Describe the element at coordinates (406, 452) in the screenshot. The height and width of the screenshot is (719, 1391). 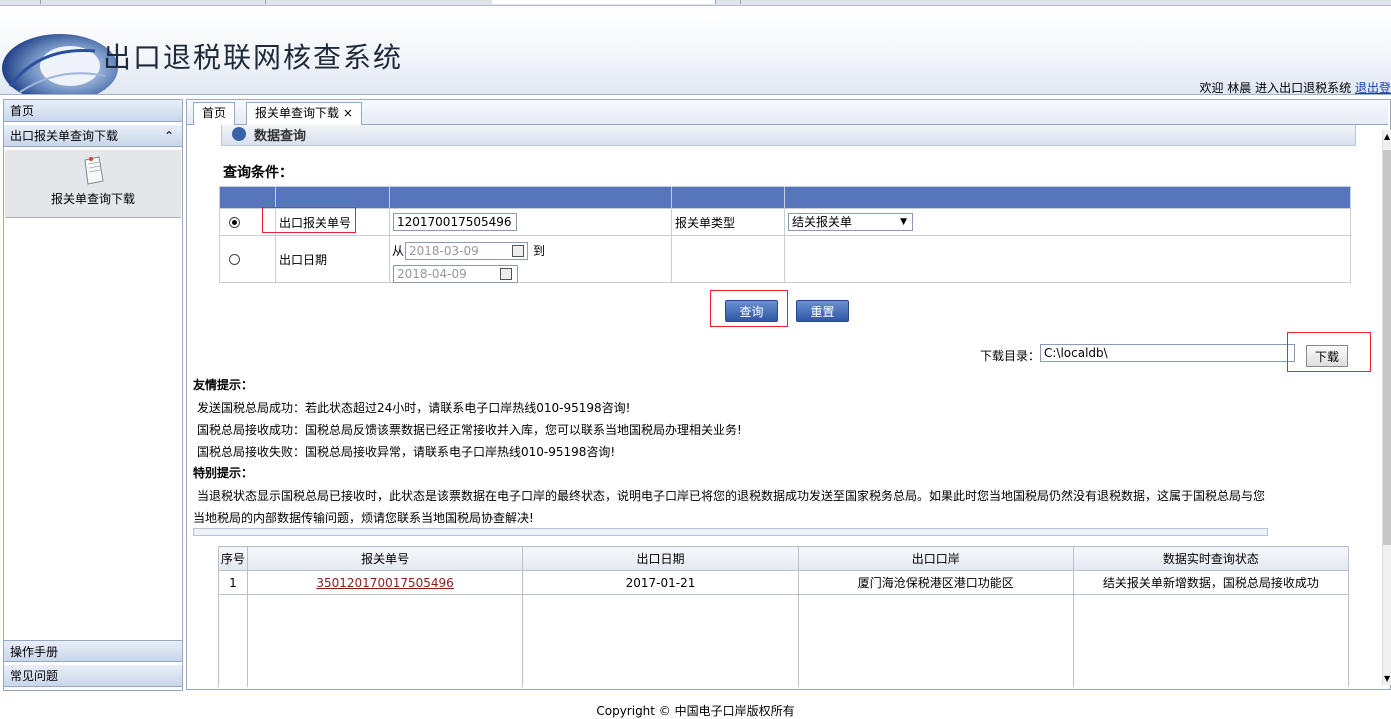
I see `tip-line: 国税总局接收失败：国税总局接收异常，请联系电子口岸热线010-95198咨询!` at that location.